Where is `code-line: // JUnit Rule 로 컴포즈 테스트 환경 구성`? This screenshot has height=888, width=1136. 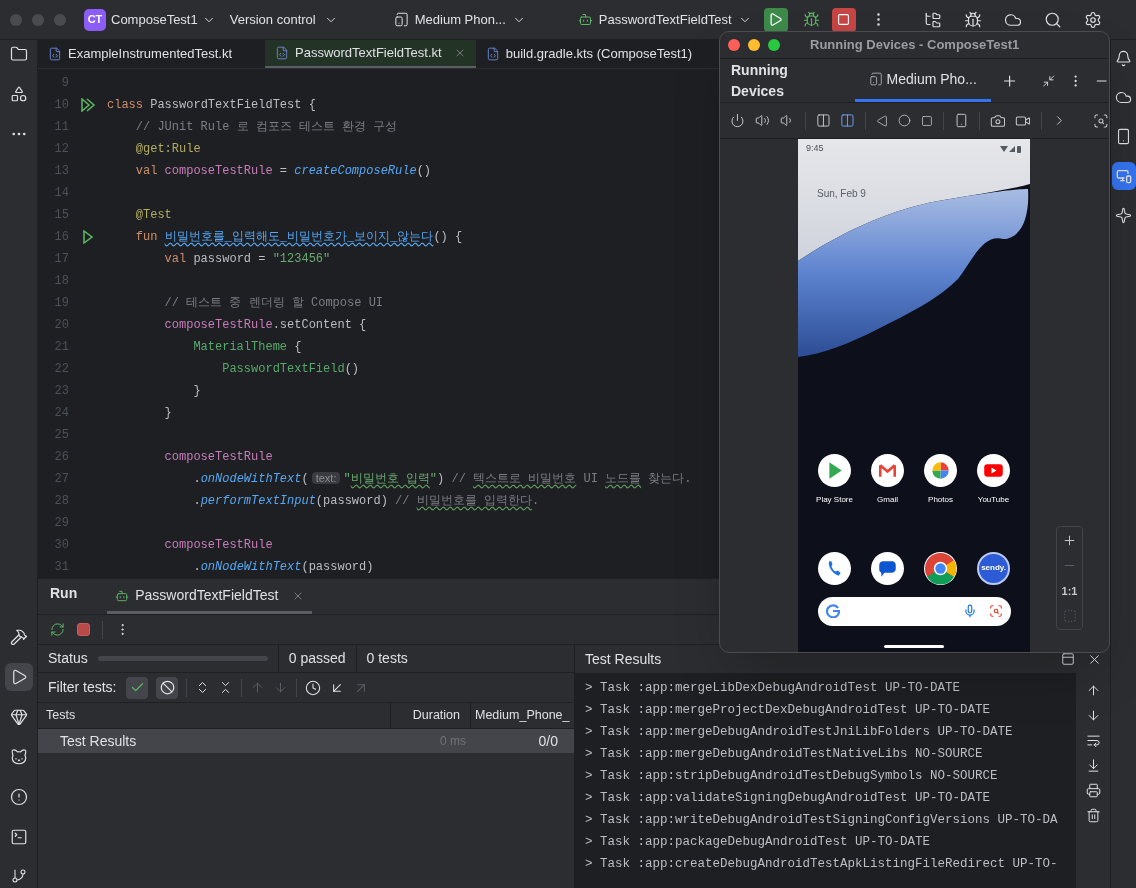 code-line: // JUnit Rule 로 컴포즈 테스트 환경 구성 is located at coordinates (266, 127).